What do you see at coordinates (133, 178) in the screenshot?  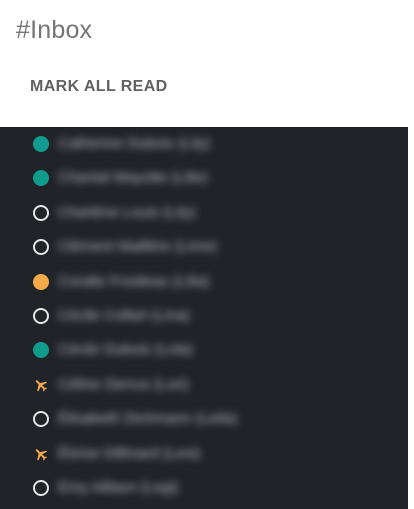 I see `contact-name: Chantal Mayotte (Lilie)` at bounding box center [133, 178].